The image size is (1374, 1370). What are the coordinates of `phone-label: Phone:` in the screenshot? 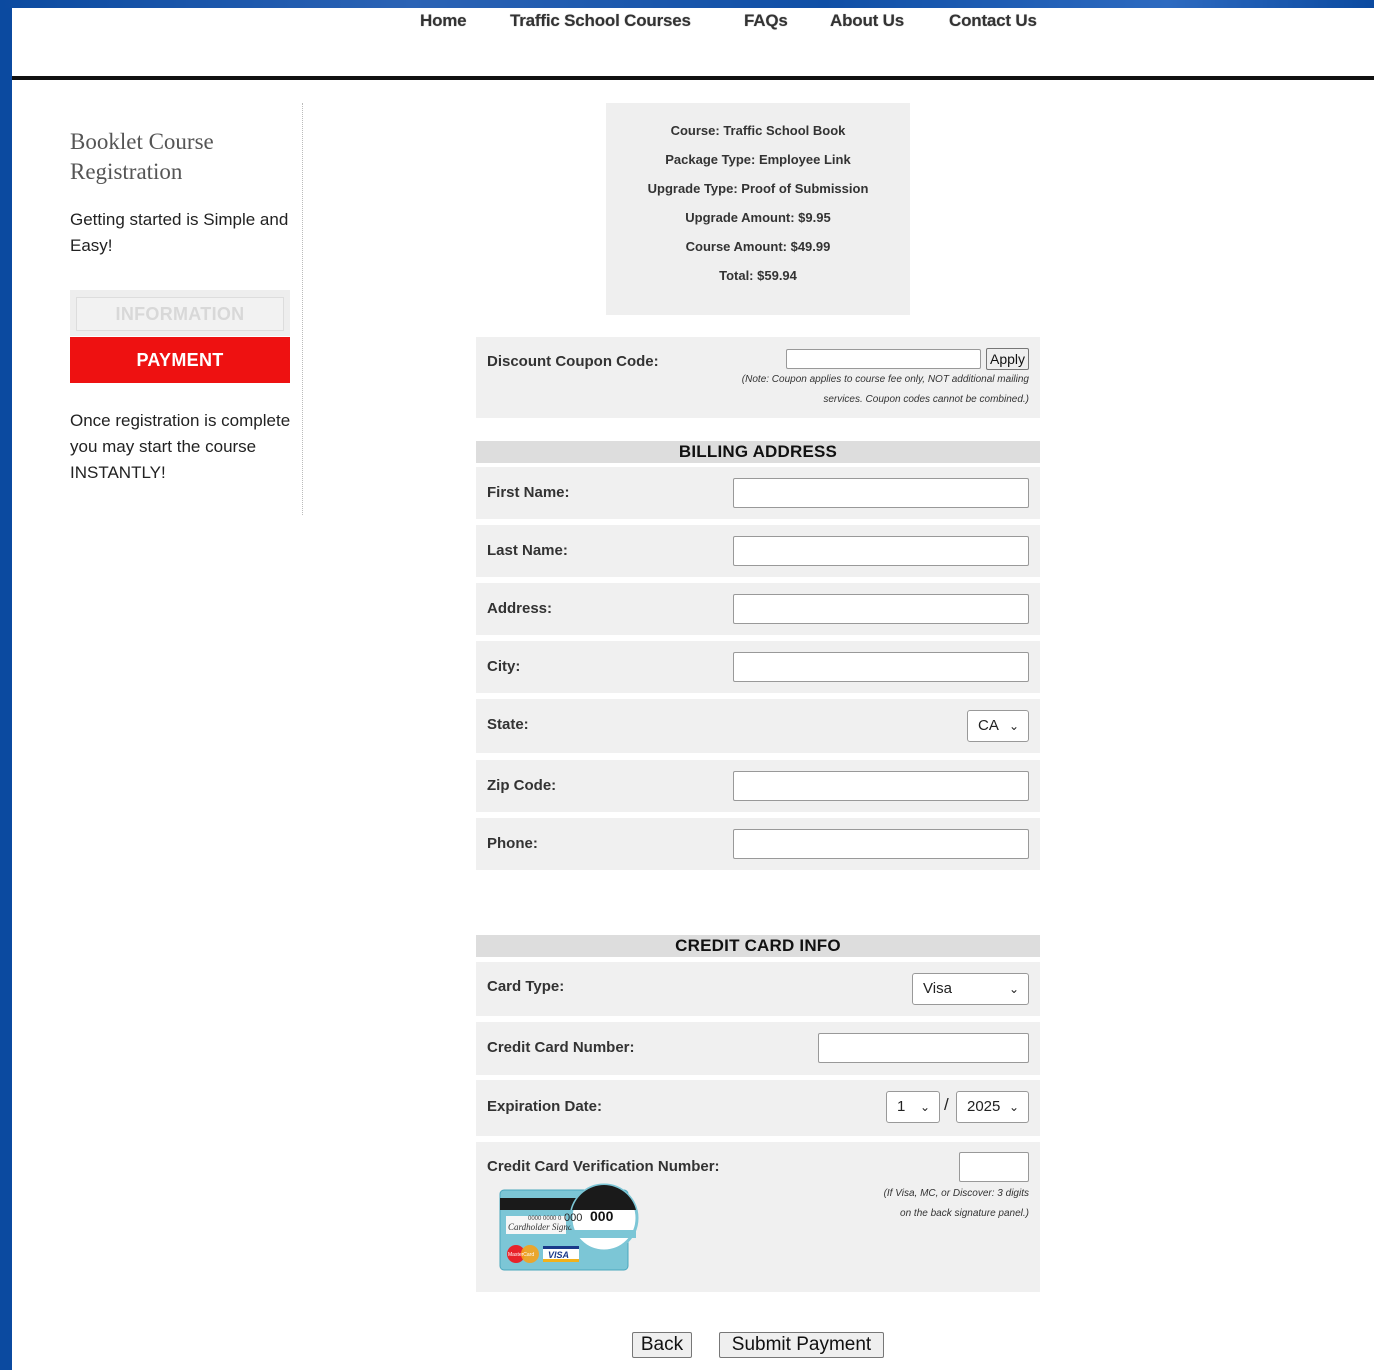 It's located at (512, 843).